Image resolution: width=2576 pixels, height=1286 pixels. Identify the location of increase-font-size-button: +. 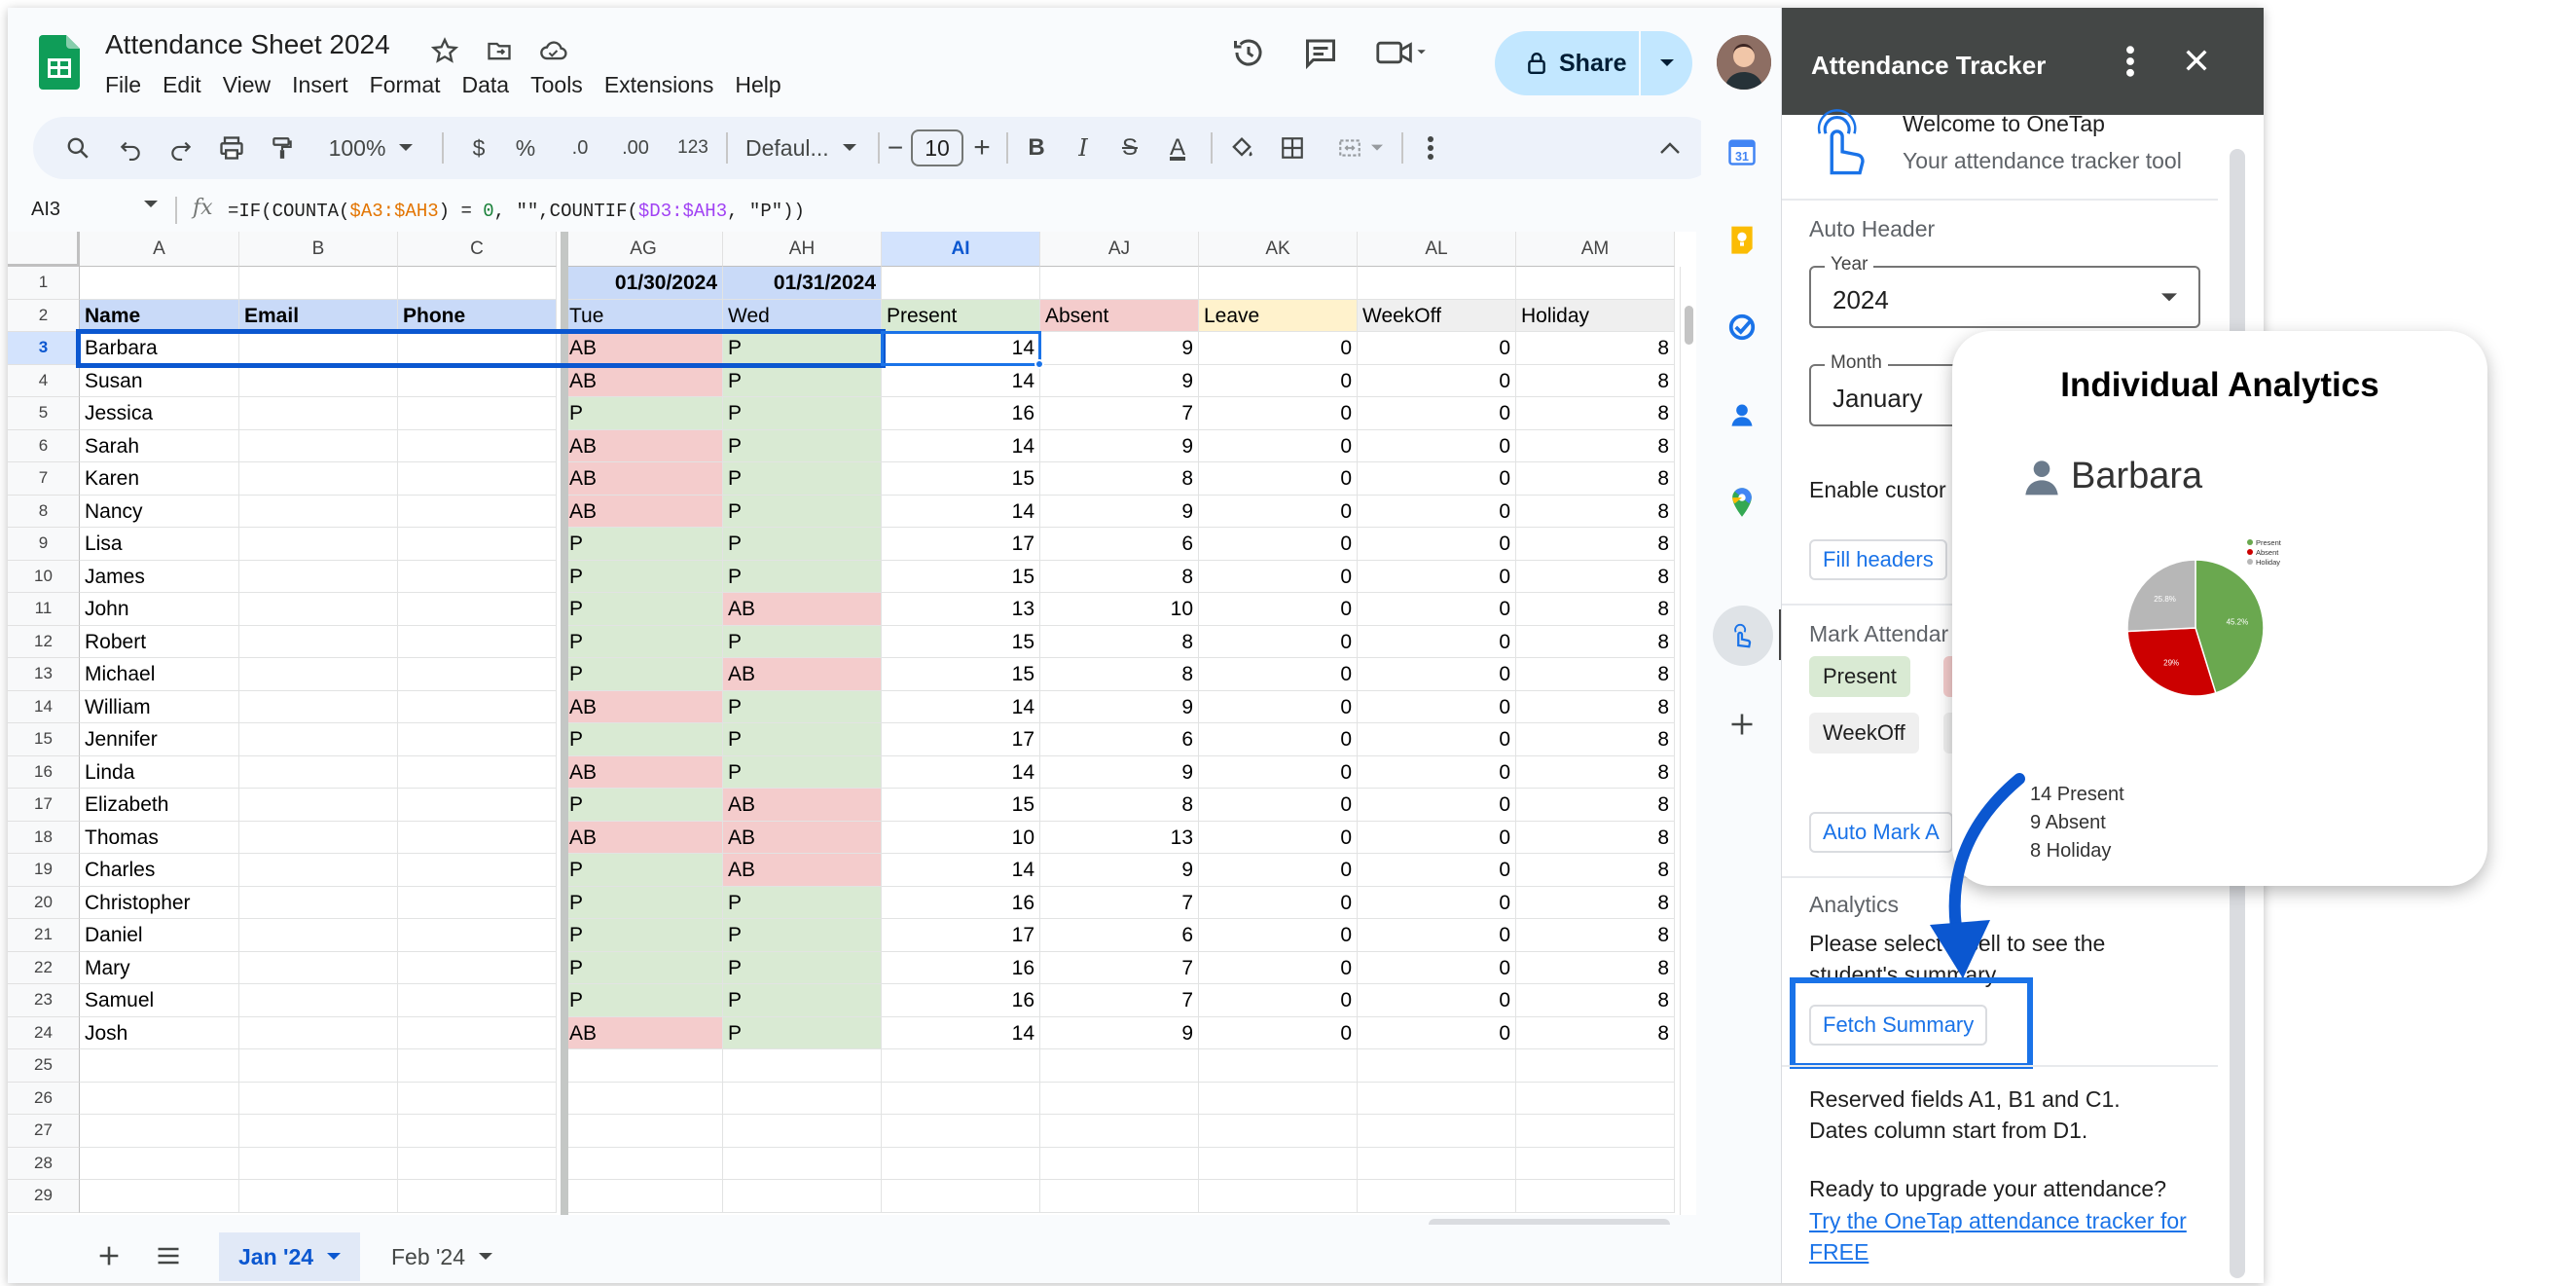
(982, 148).